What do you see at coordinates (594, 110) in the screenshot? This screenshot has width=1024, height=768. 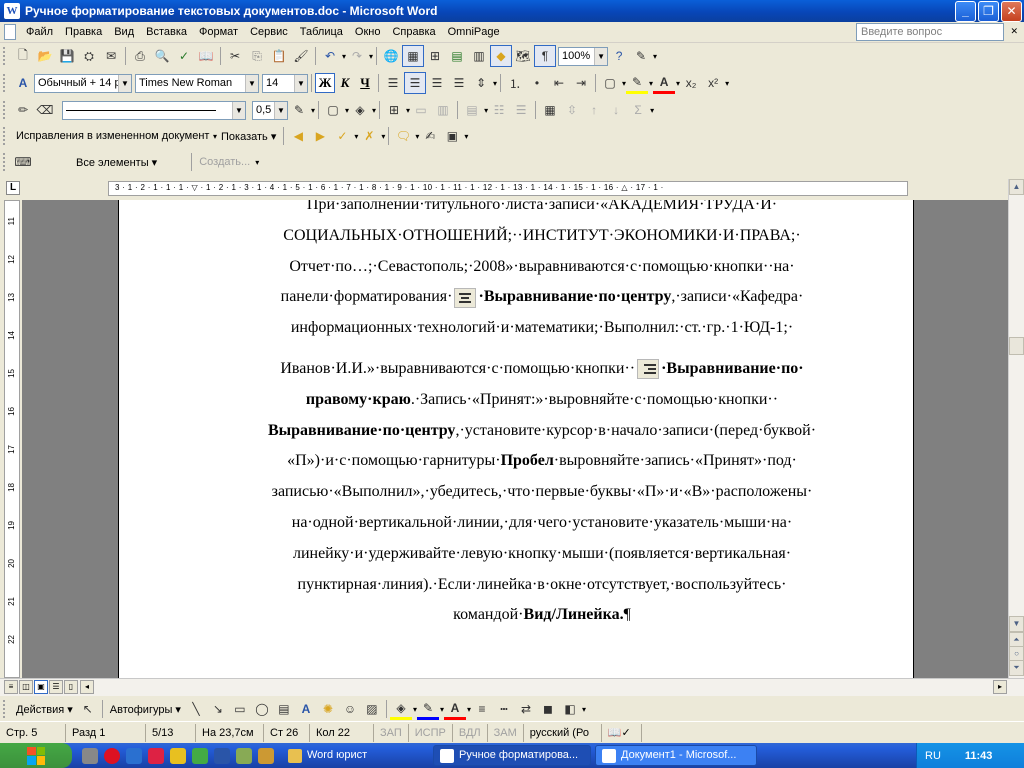 I see `sort-ascending-icon: ↑` at bounding box center [594, 110].